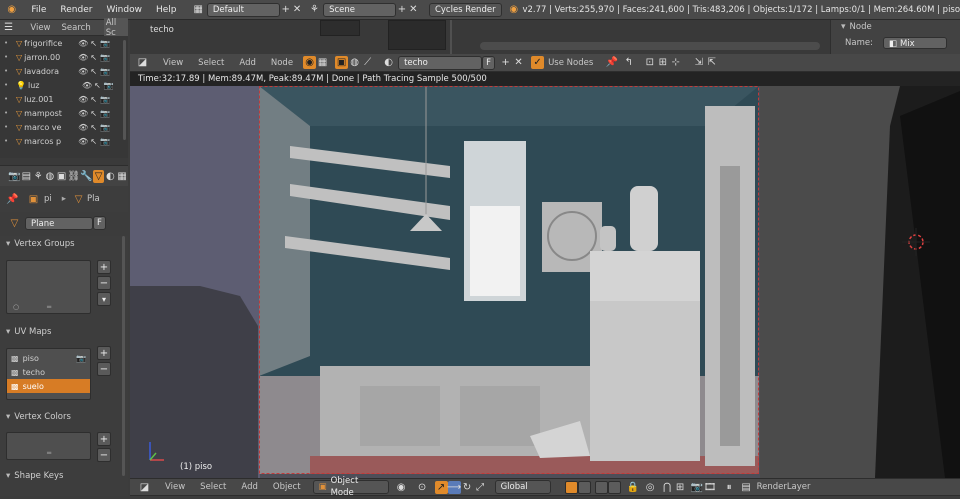 This screenshot has width=960, height=499. I want to click on transform-orientation-select: Global, so click(522, 487).